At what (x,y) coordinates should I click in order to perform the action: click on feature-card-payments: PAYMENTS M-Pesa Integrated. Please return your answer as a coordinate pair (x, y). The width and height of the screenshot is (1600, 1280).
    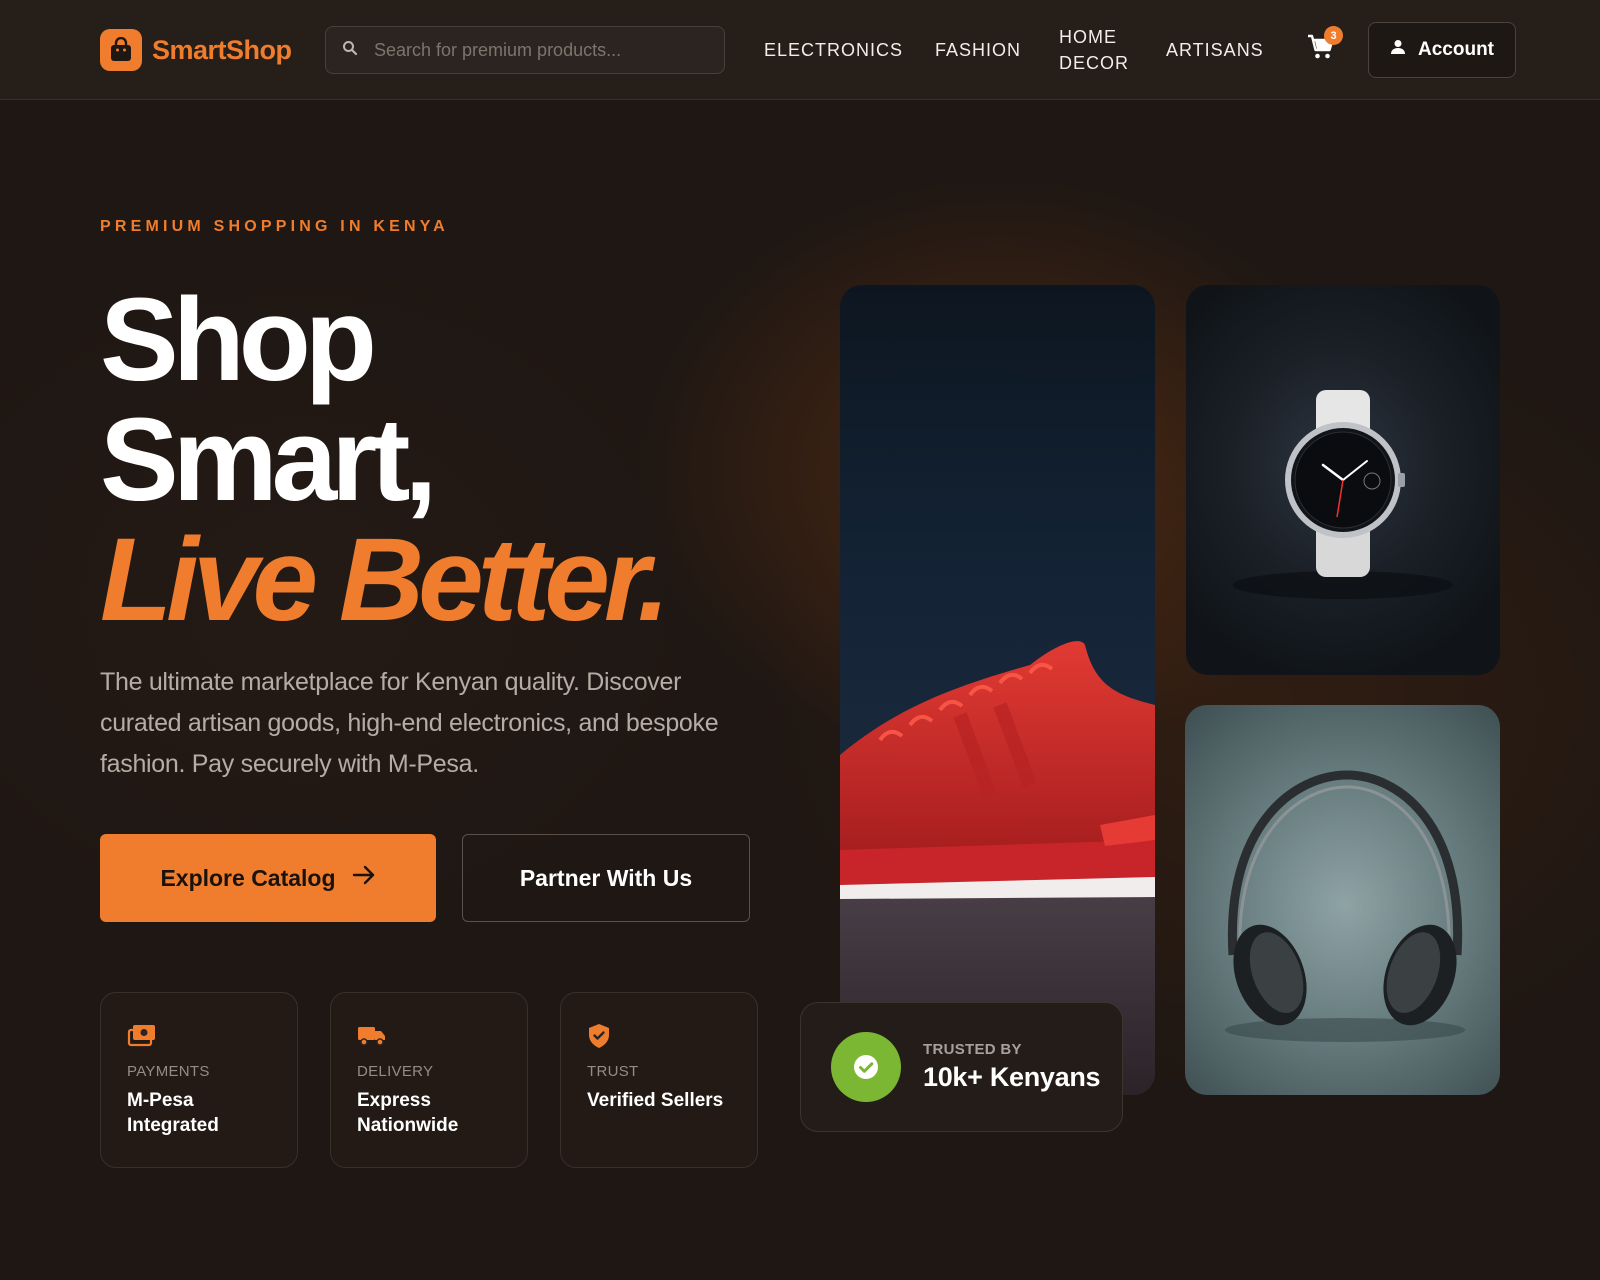
    Looking at the image, I should click on (199, 1080).